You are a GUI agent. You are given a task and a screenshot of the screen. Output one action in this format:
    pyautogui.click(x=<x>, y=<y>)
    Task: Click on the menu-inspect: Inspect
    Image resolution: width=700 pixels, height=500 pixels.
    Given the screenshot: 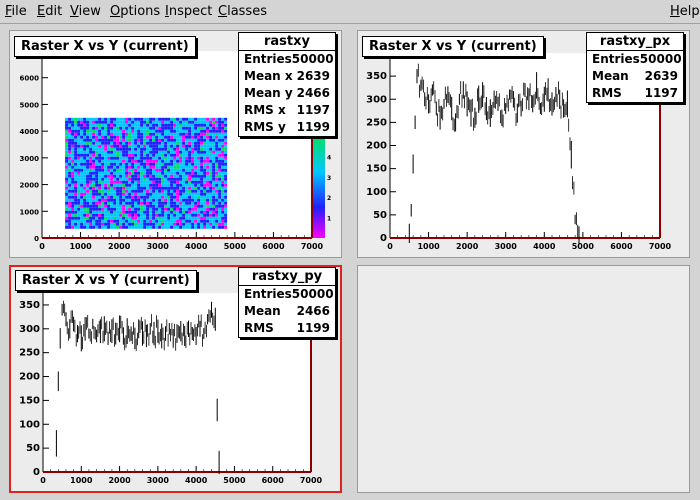 What is the action you would take?
    pyautogui.click(x=188, y=11)
    